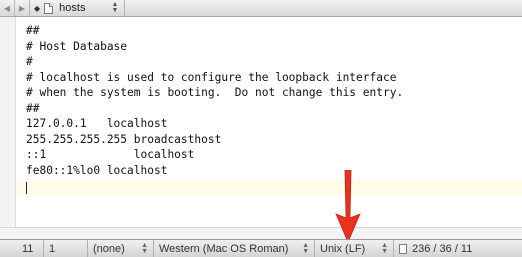  I want to click on horizontal-scrollbar, so click(261, 233).